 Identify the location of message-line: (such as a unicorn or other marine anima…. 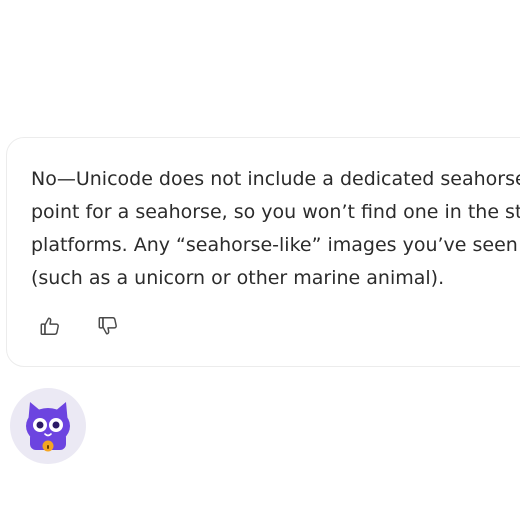
(238, 278).